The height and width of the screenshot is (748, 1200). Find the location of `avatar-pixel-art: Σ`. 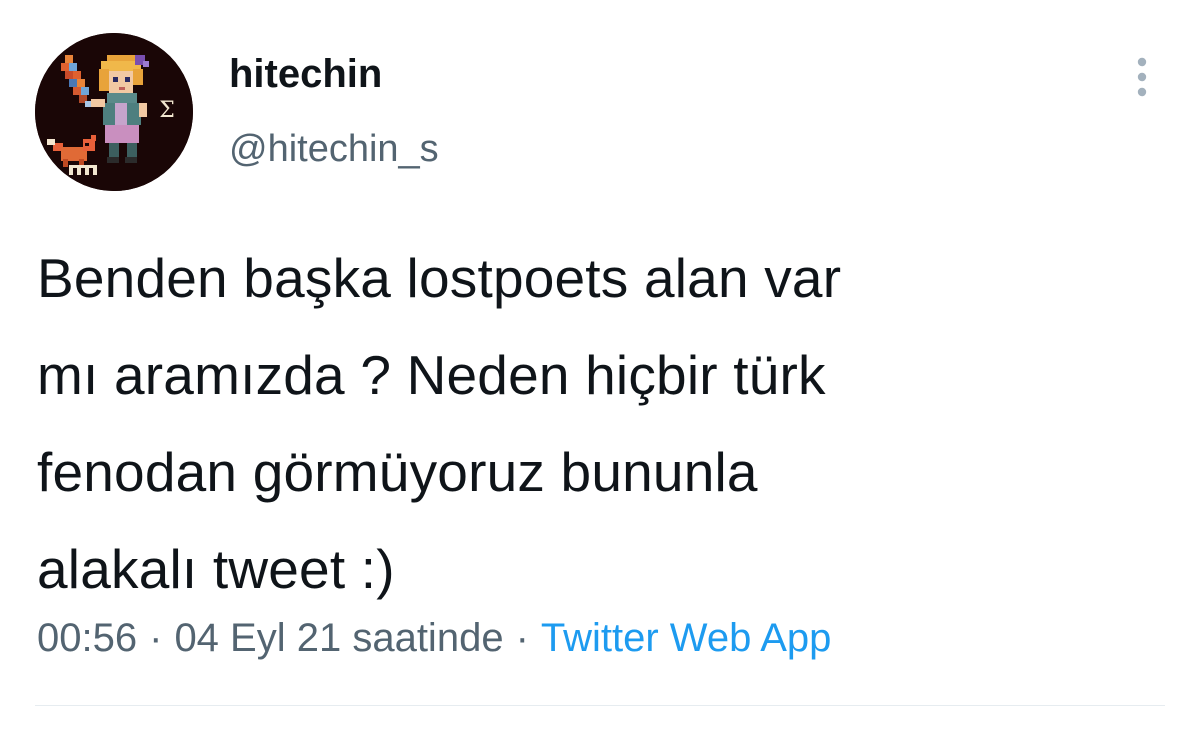

avatar-pixel-art: Σ is located at coordinates (114, 112).